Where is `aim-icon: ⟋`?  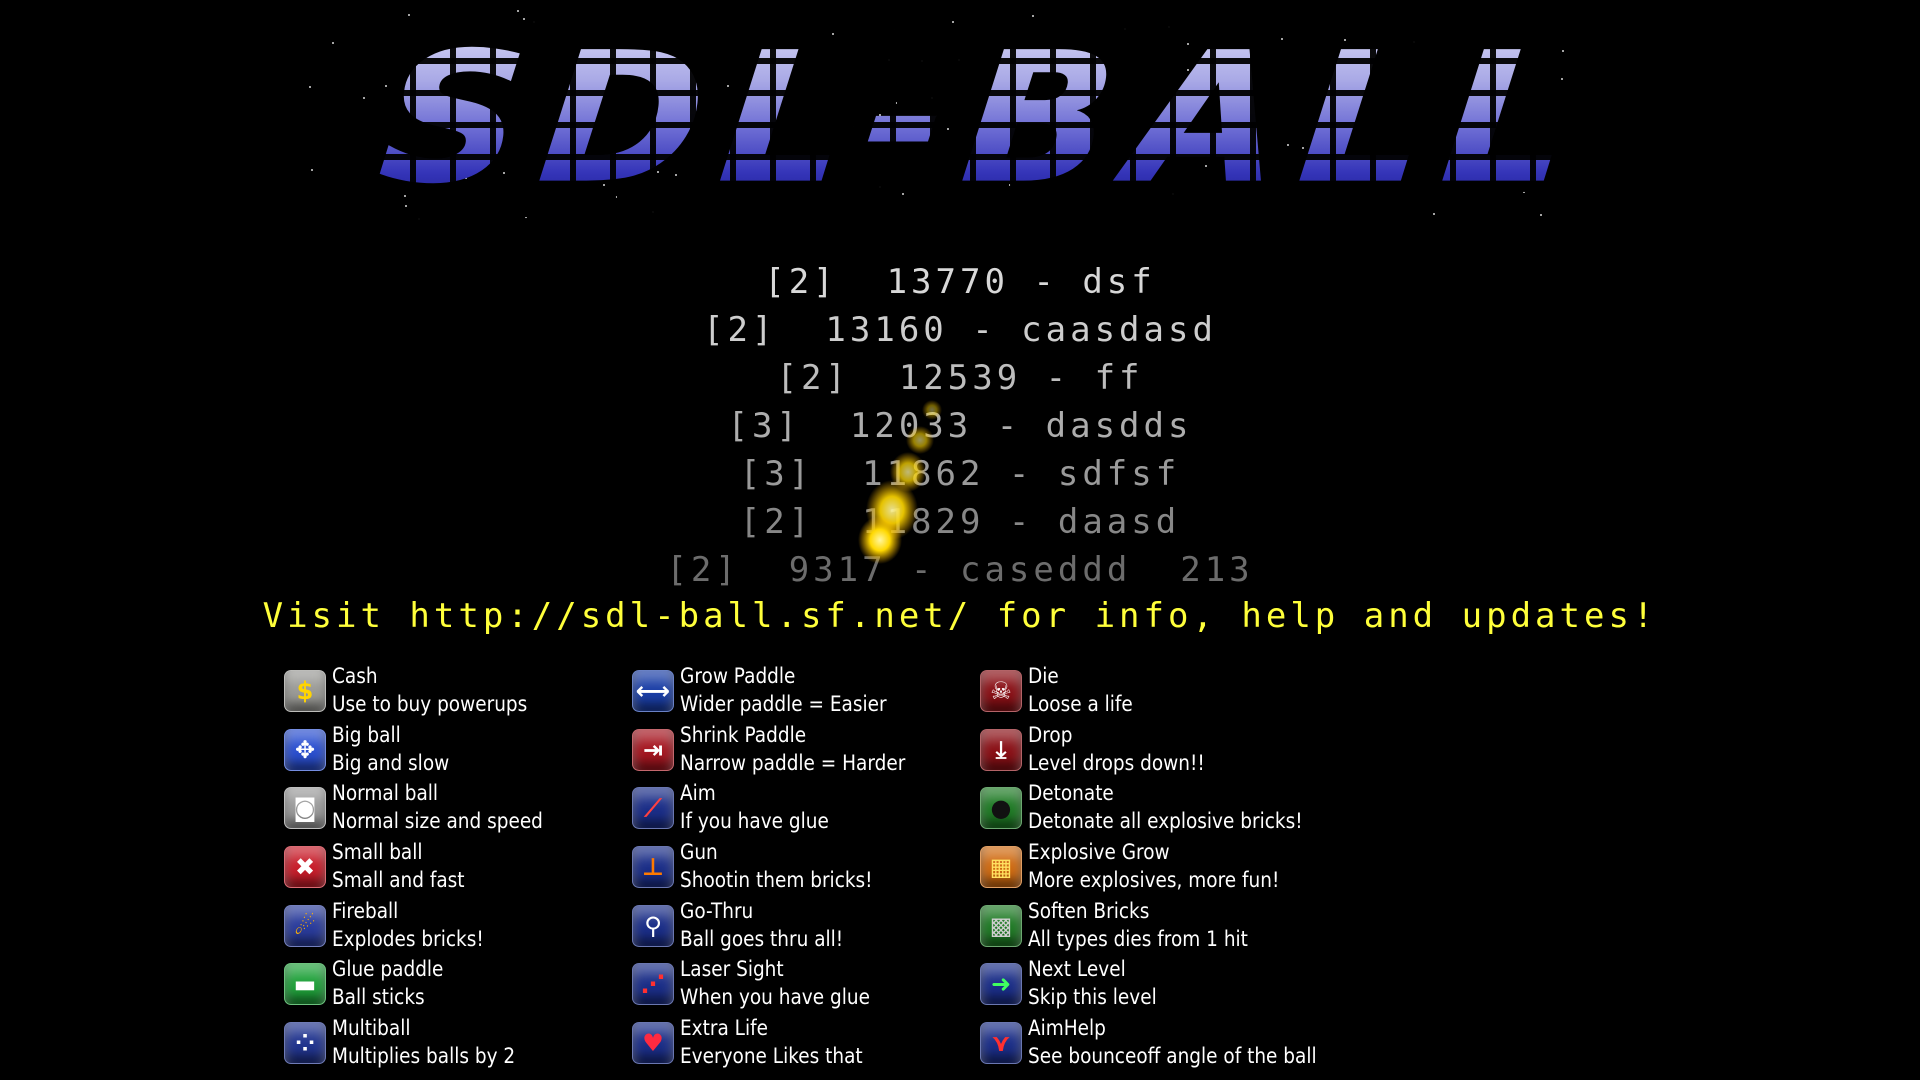 aim-icon: ⟋ is located at coordinates (653, 808).